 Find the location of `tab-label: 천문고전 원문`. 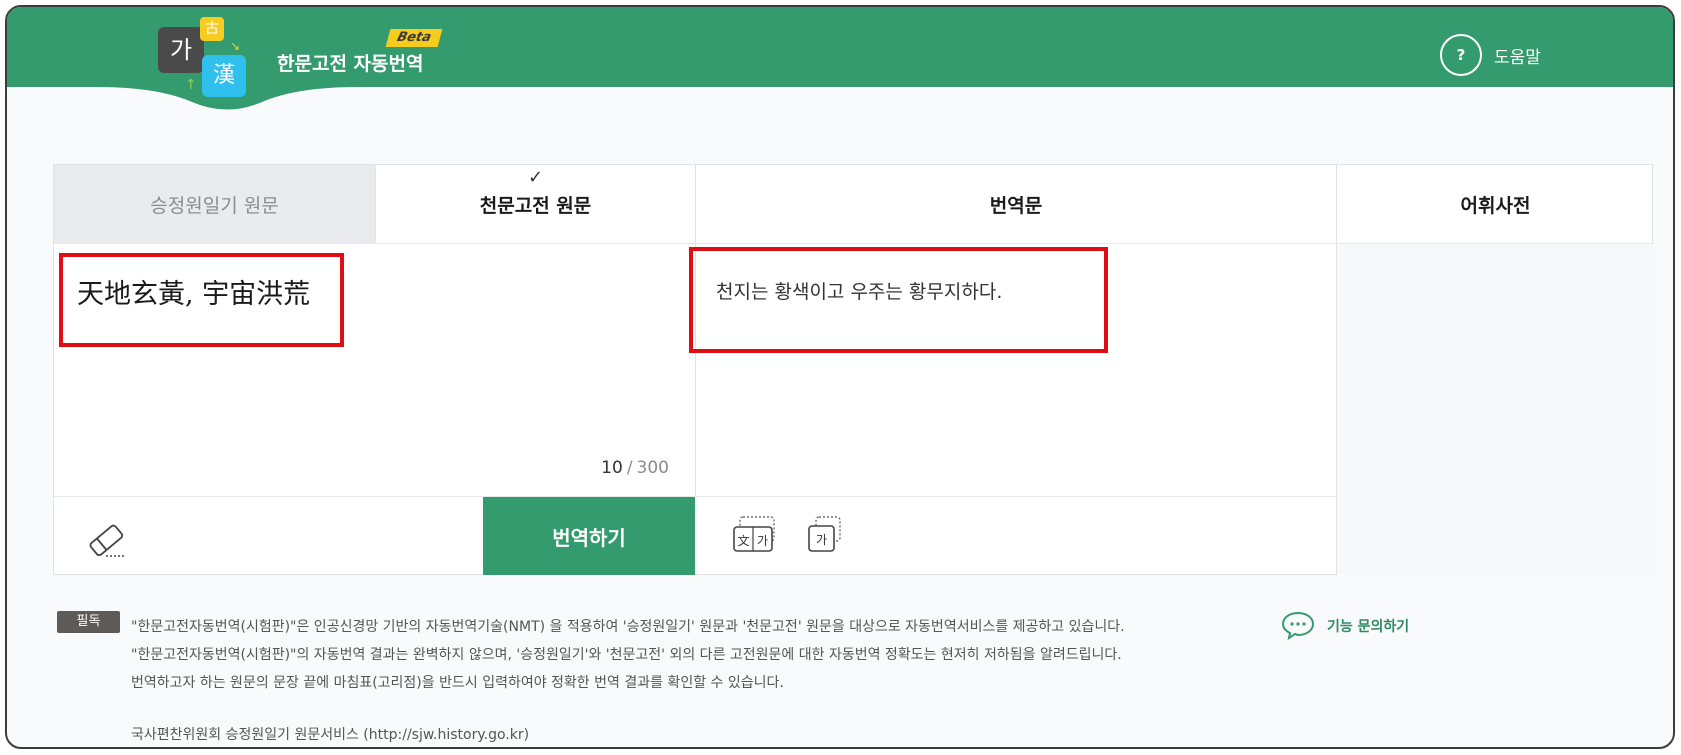

tab-label: 천문고전 원문 is located at coordinates (535, 205).